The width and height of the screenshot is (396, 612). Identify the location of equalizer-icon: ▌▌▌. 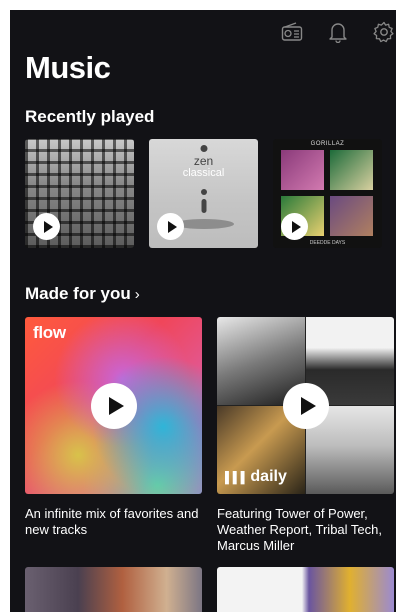
(237, 478).